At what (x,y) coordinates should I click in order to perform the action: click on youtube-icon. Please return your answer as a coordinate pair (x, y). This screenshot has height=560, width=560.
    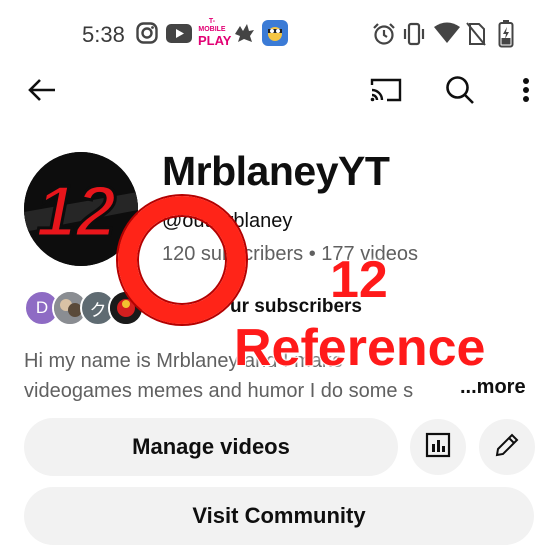
    Looking at the image, I should click on (179, 36).